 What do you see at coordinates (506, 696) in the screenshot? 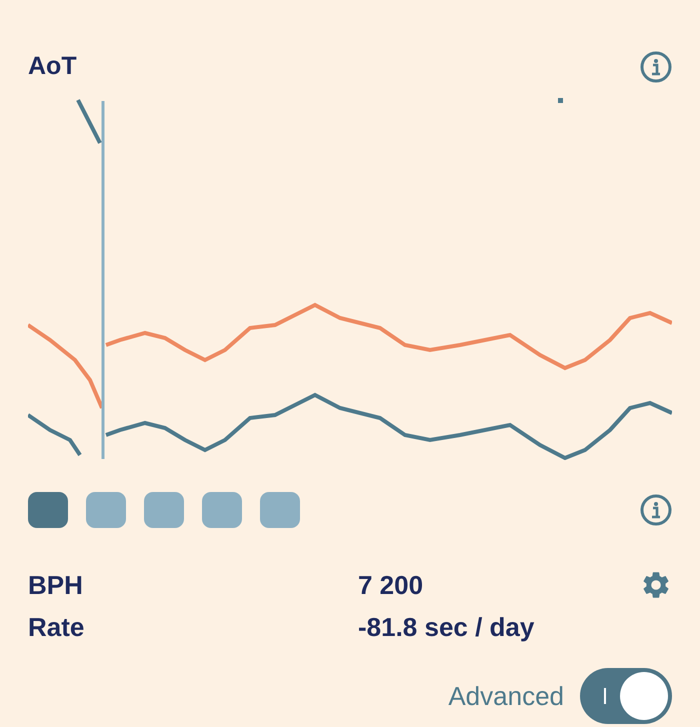
I see `advanced-label: Advanced` at bounding box center [506, 696].